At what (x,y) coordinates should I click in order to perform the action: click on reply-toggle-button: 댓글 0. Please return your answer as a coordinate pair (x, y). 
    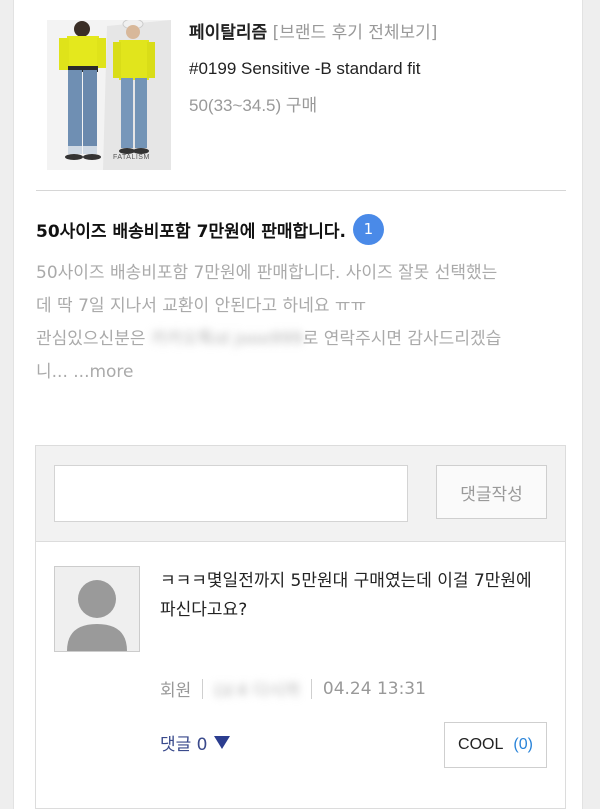
    Looking at the image, I should click on (195, 742).